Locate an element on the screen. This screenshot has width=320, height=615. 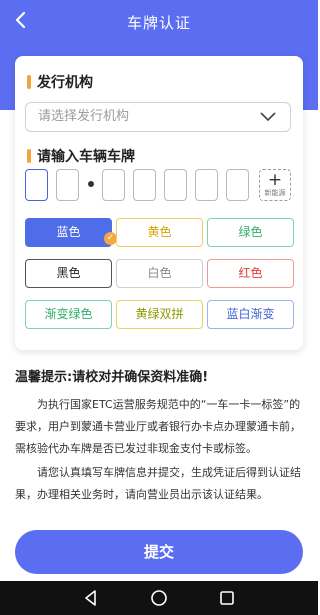
color-option: 蓝白渐变 is located at coordinates (250, 314).